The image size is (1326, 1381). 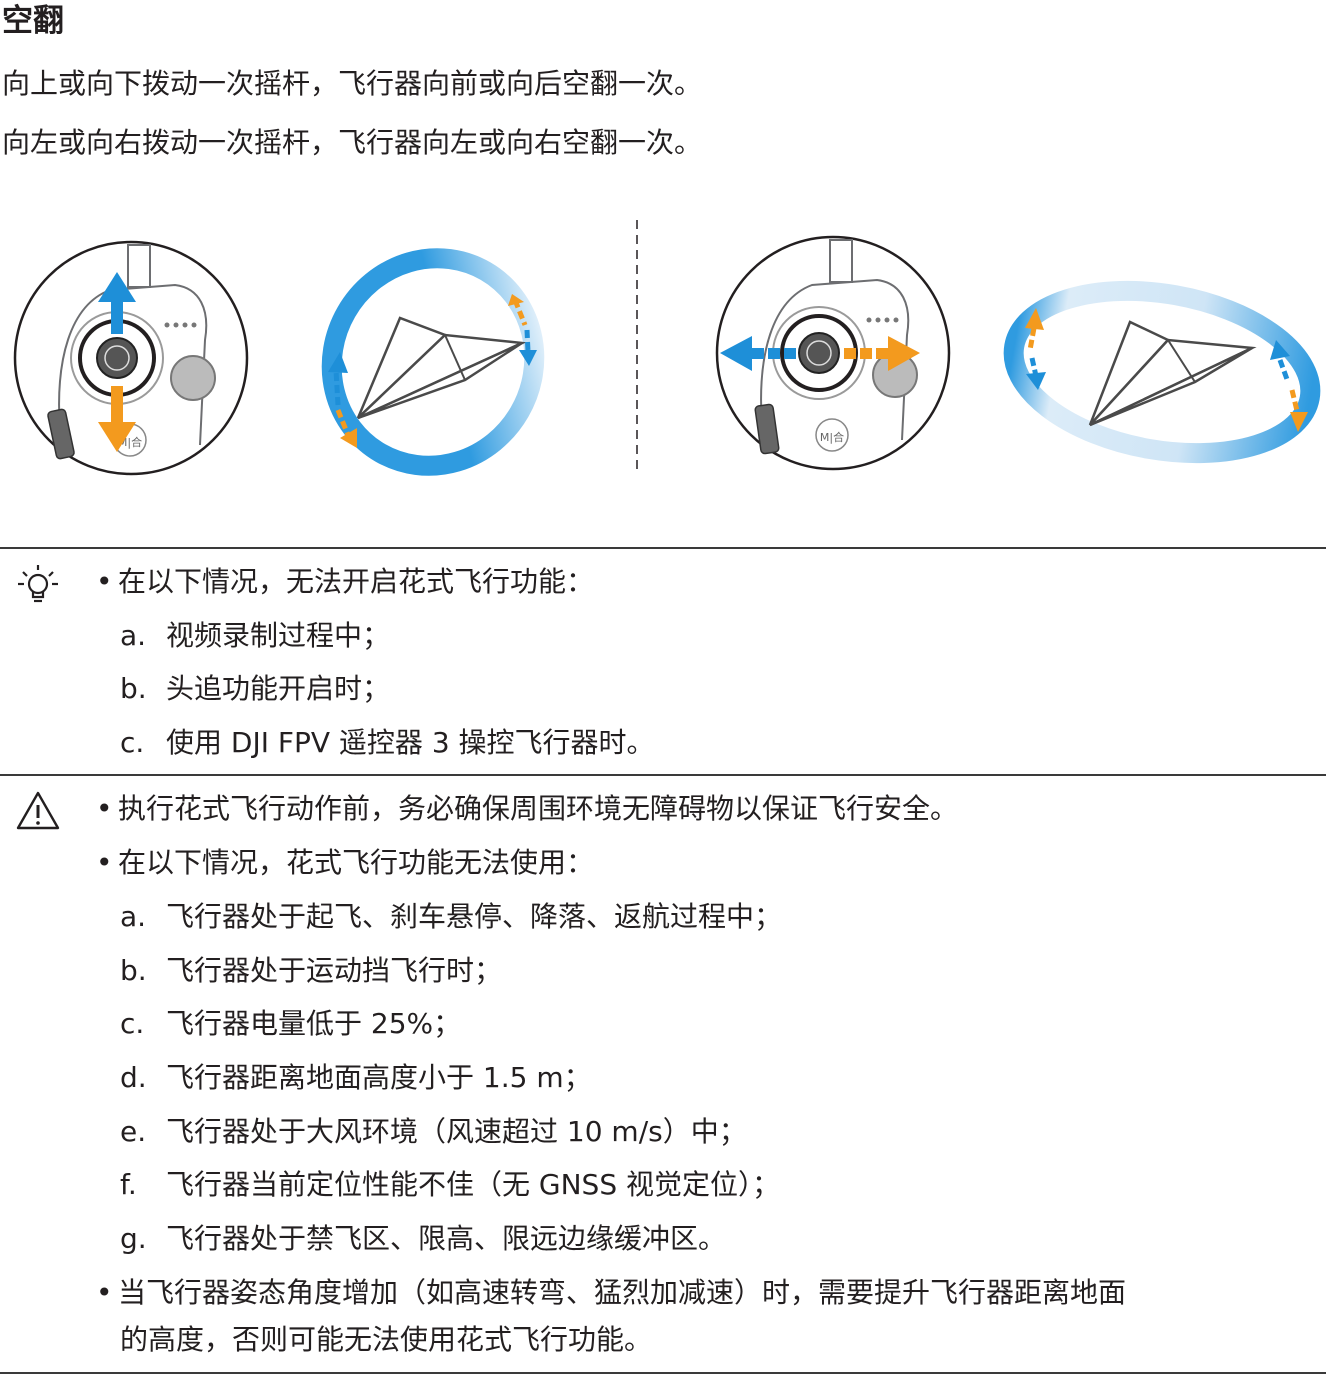 I want to click on section-rule-bottom, so click(x=663, y=1373).